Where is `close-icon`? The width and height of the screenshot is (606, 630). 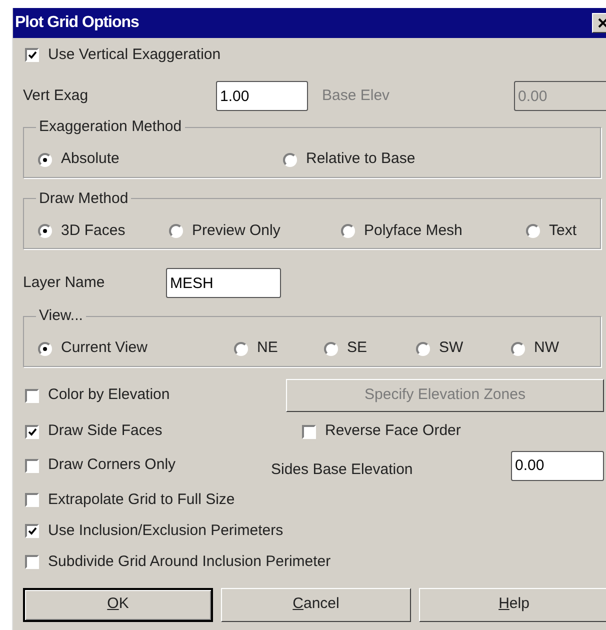 close-icon is located at coordinates (602, 23).